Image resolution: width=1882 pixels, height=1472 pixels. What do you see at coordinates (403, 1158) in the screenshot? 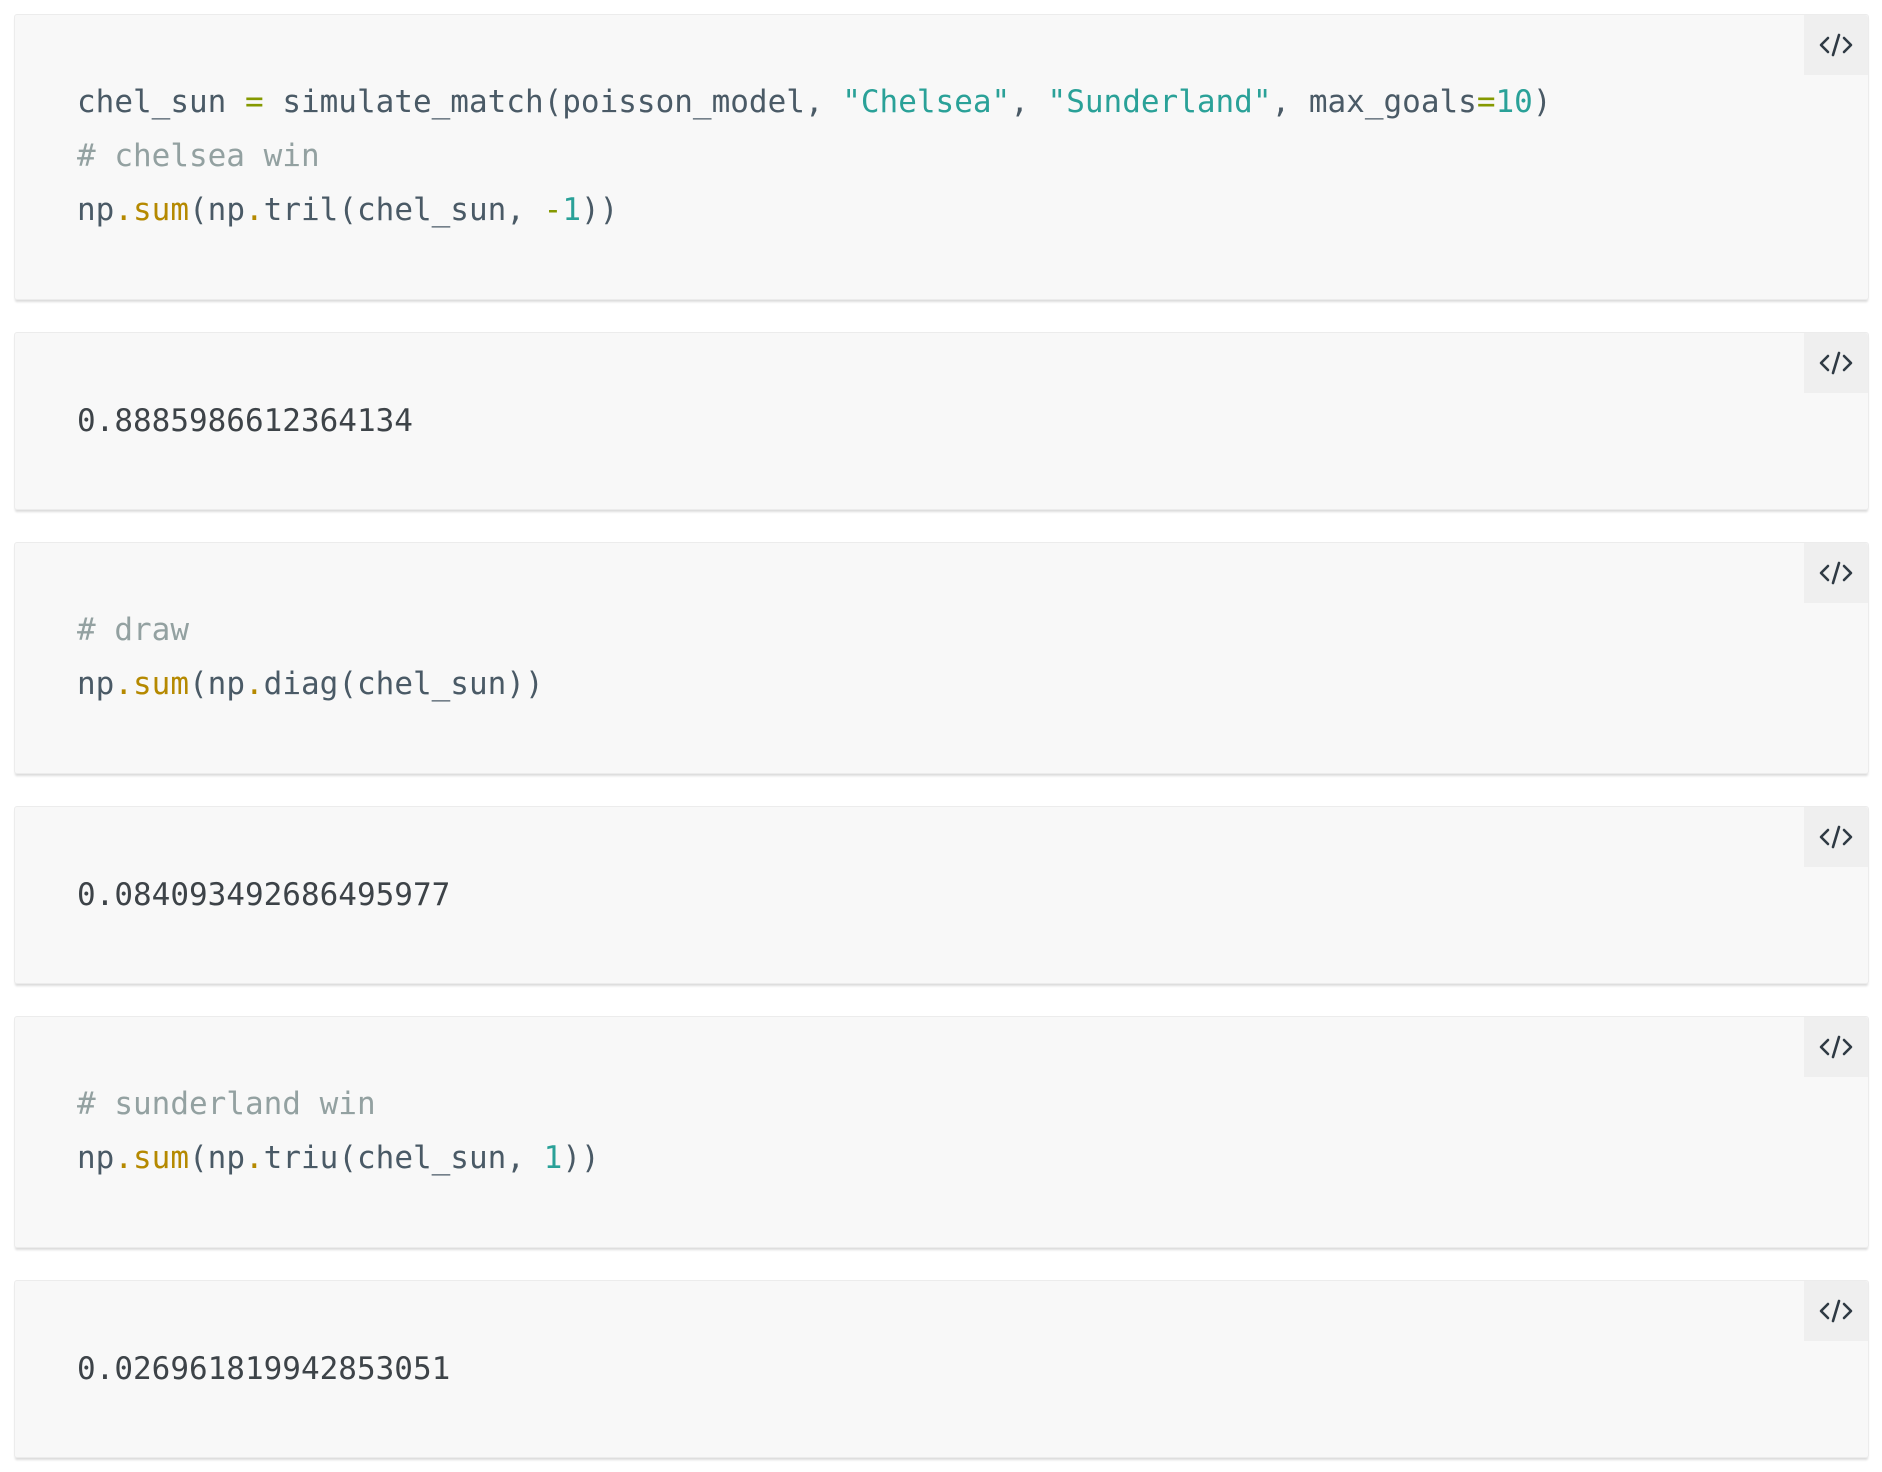
I see `code-token: triu(chel_sun,` at bounding box center [403, 1158].